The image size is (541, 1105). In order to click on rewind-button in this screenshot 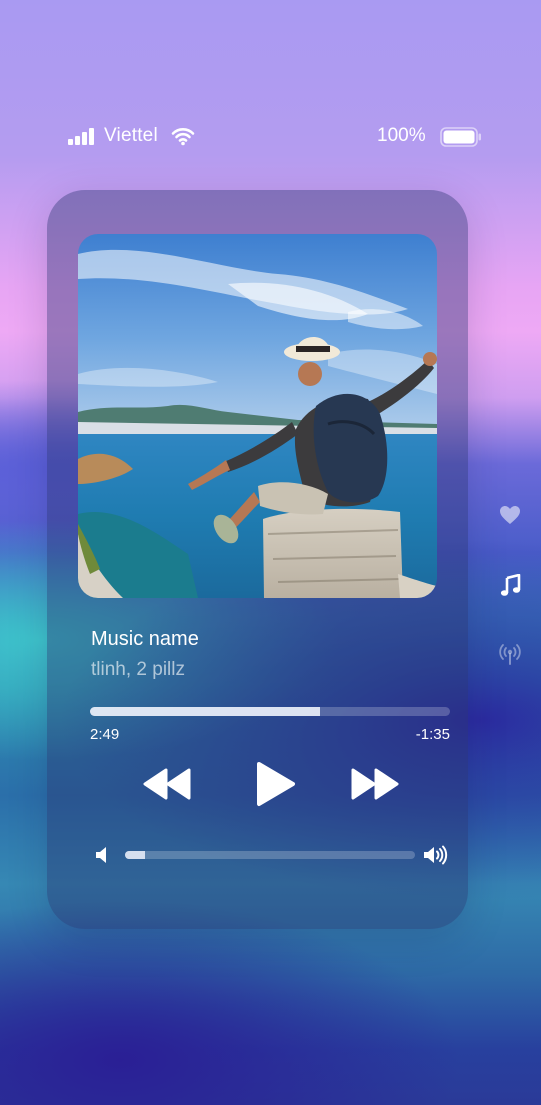, I will do `click(167, 784)`.